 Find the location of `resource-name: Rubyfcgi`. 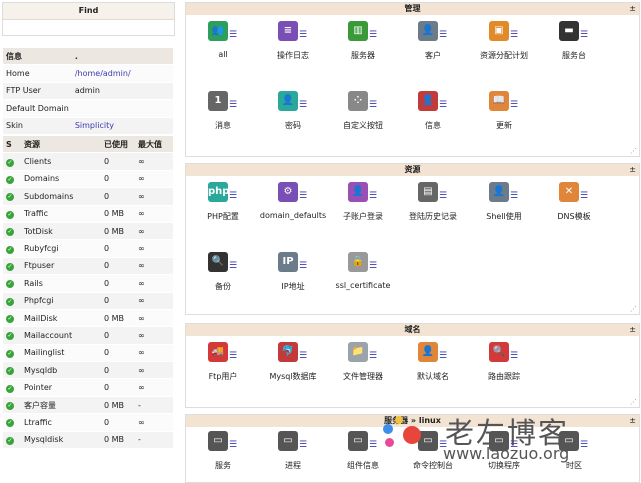

resource-name: Rubyfcgi is located at coordinates (61, 248).